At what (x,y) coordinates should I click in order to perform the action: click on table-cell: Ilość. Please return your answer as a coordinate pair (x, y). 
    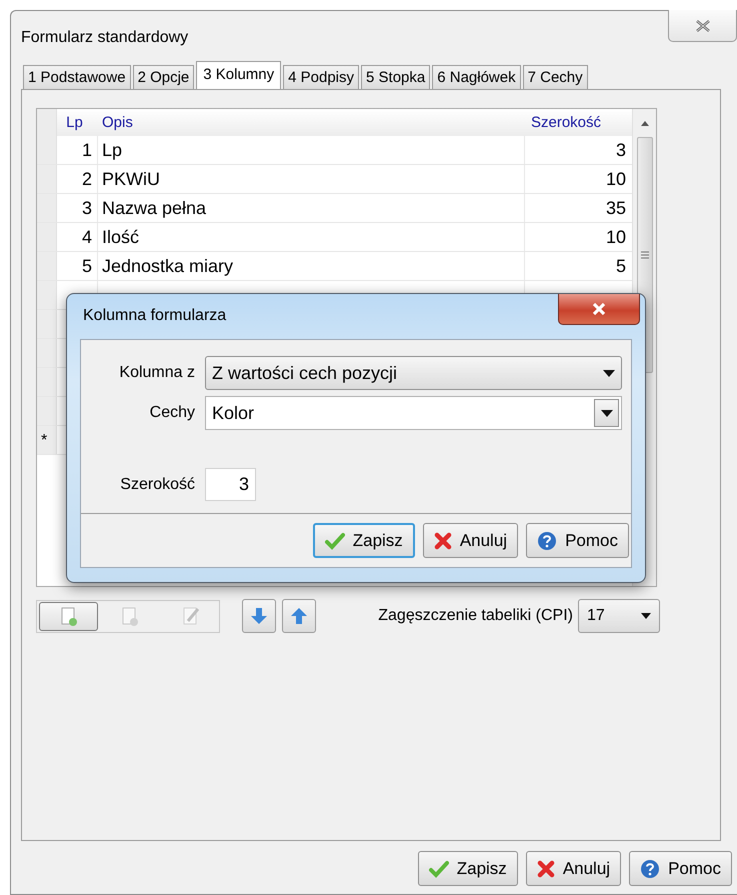
    Looking at the image, I should click on (311, 237).